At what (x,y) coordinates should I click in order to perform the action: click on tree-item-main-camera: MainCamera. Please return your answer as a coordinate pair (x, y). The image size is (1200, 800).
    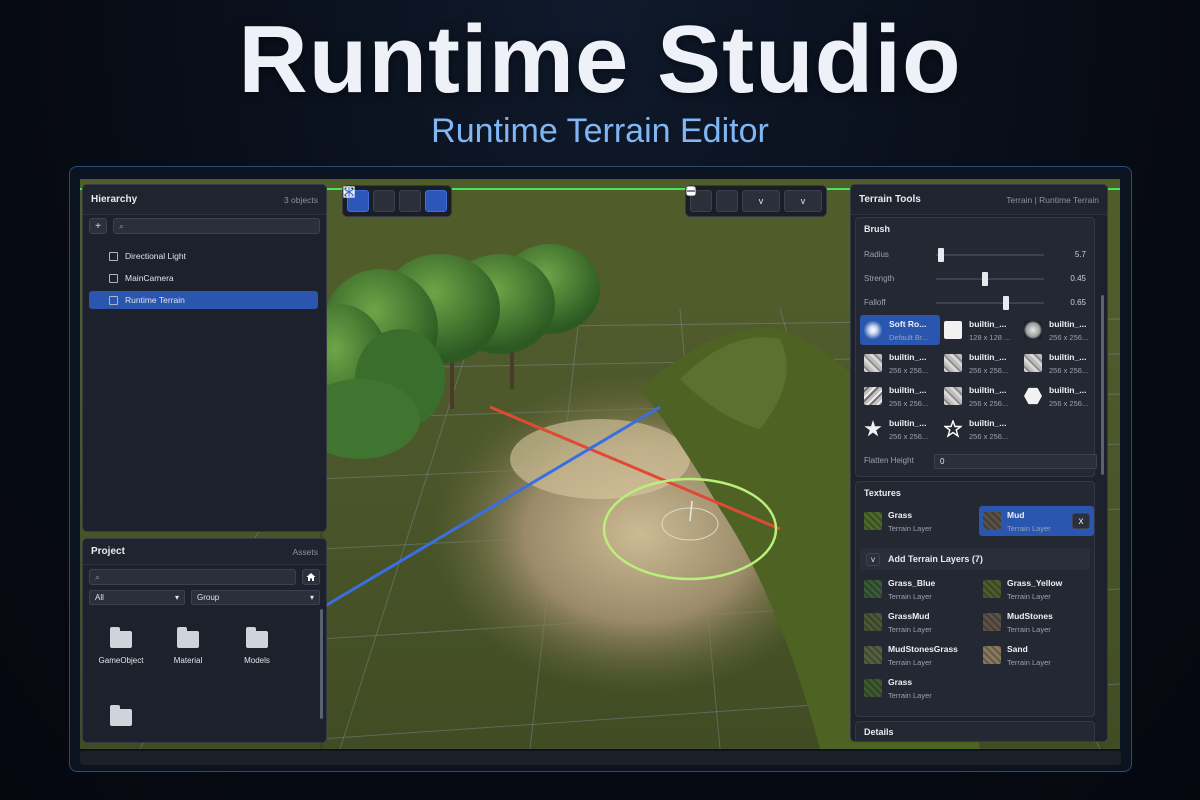
    Looking at the image, I should click on (203, 278).